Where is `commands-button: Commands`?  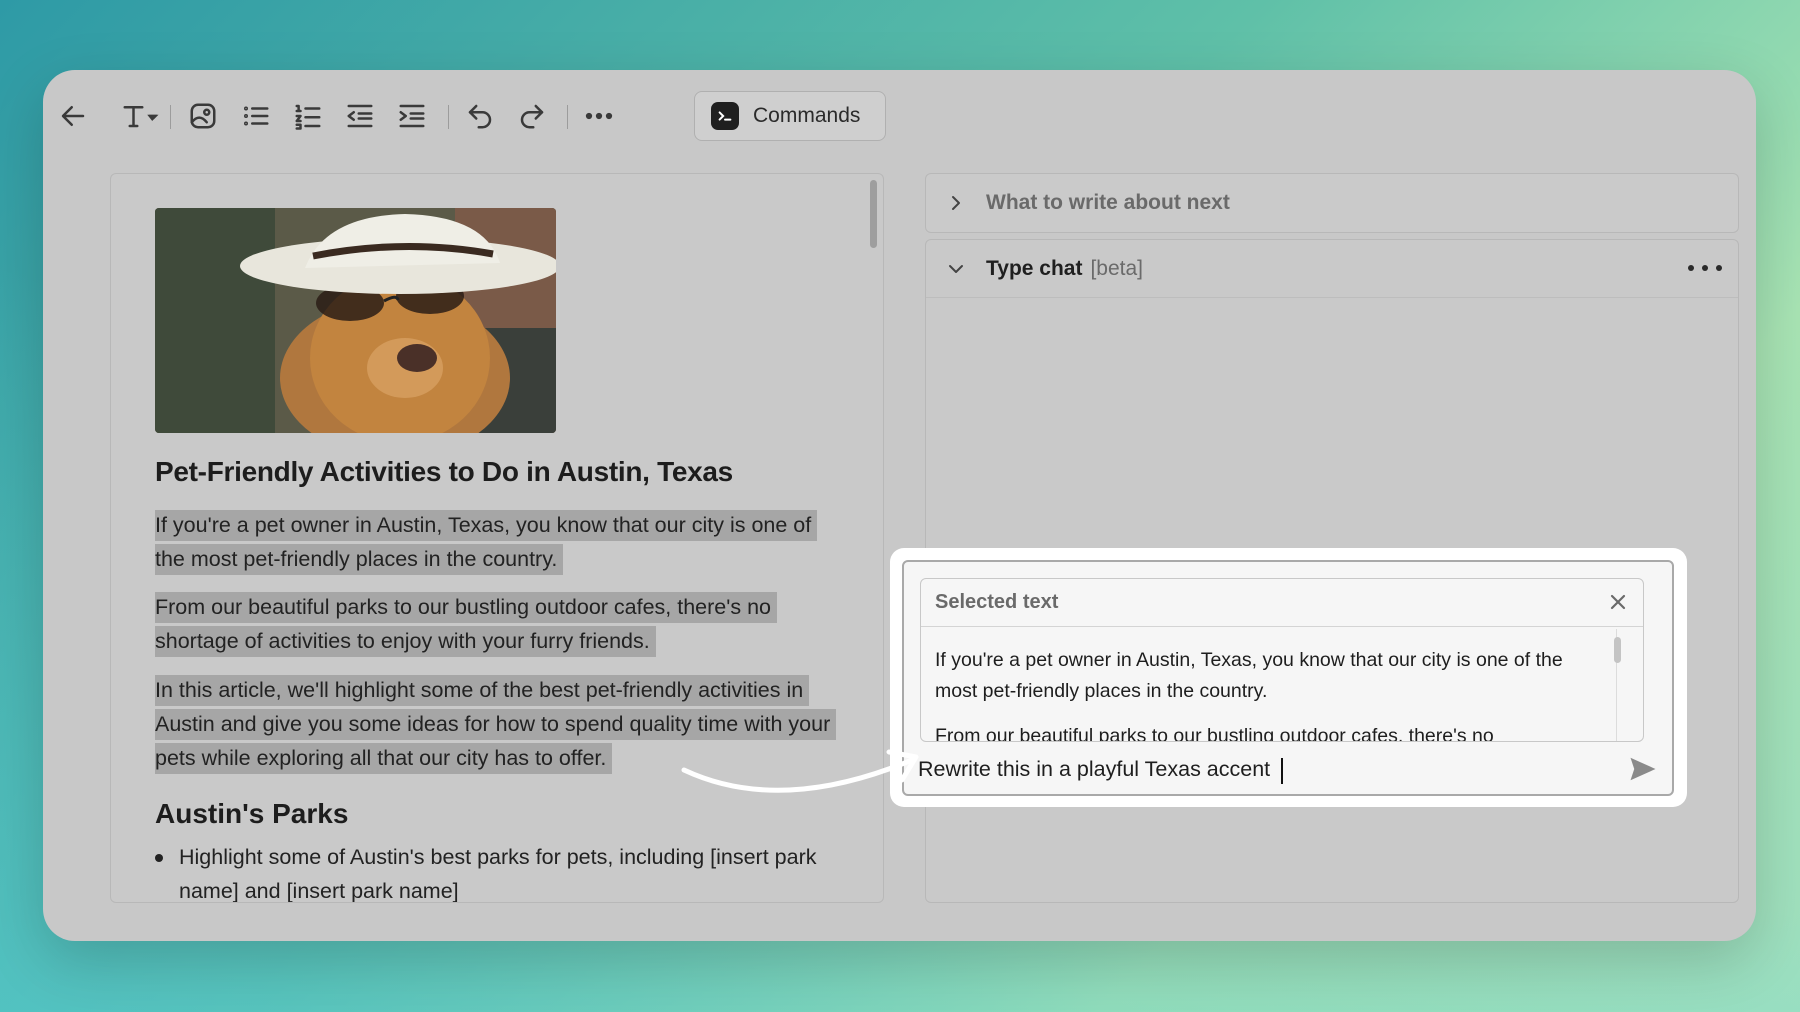 commands-button: Commands is located at coordinates (790, 116).